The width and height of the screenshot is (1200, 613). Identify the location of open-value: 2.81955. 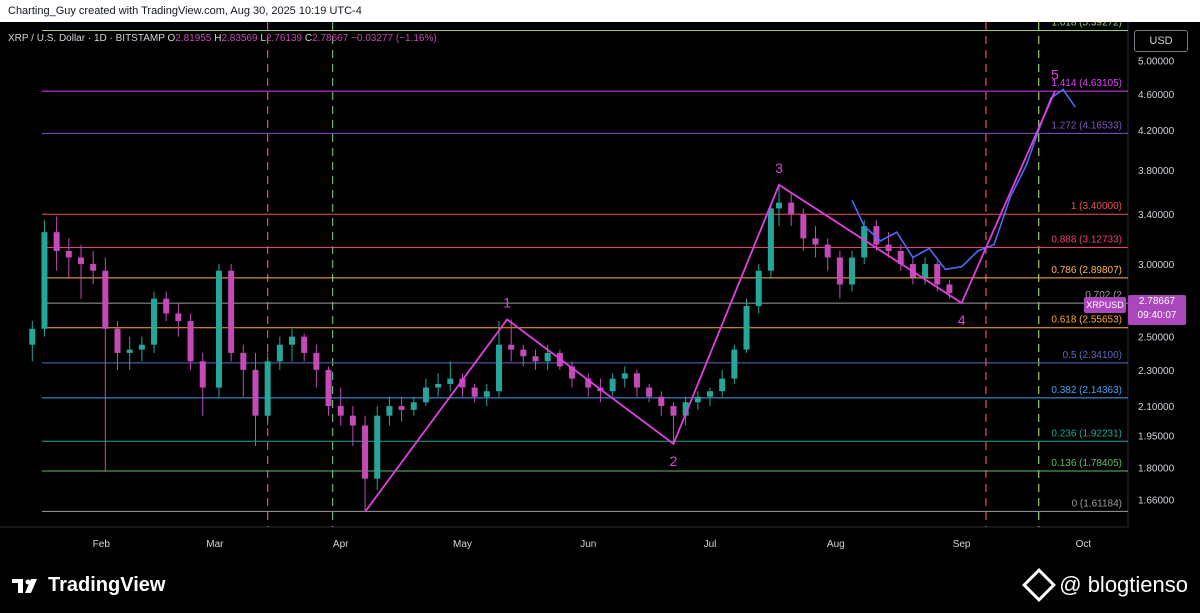
(193, 38).